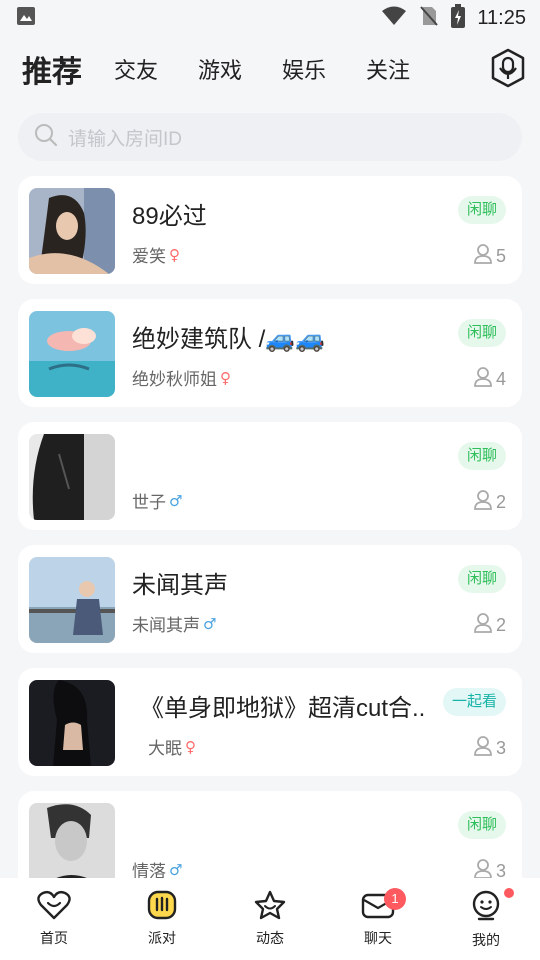 The height and width of the screenshot is (960, 540). Describe the element at coordinates (220, 69) in the screenshot. I see `tab-games: 游戏` at that location.